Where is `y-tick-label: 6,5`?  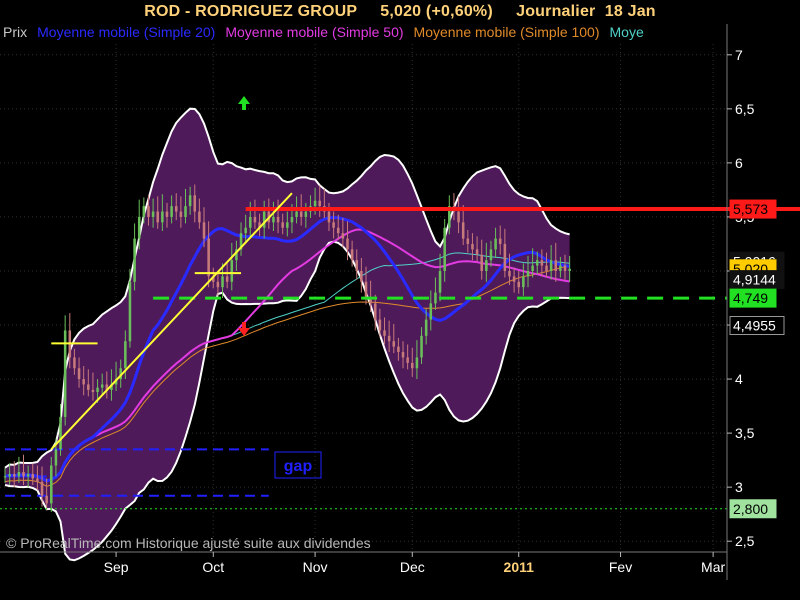
y-tick-label: 6,5 is located at coordinates (745, 109).